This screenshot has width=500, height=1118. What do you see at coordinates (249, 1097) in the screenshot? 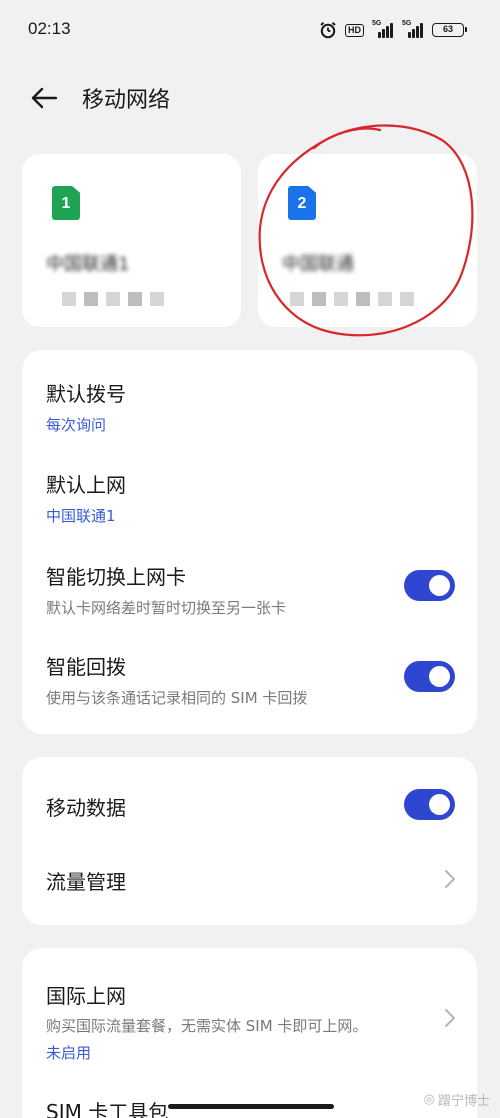
I see `sim-toolkit-row: SIM 卡工具包` at bounding box center [249, 1097].